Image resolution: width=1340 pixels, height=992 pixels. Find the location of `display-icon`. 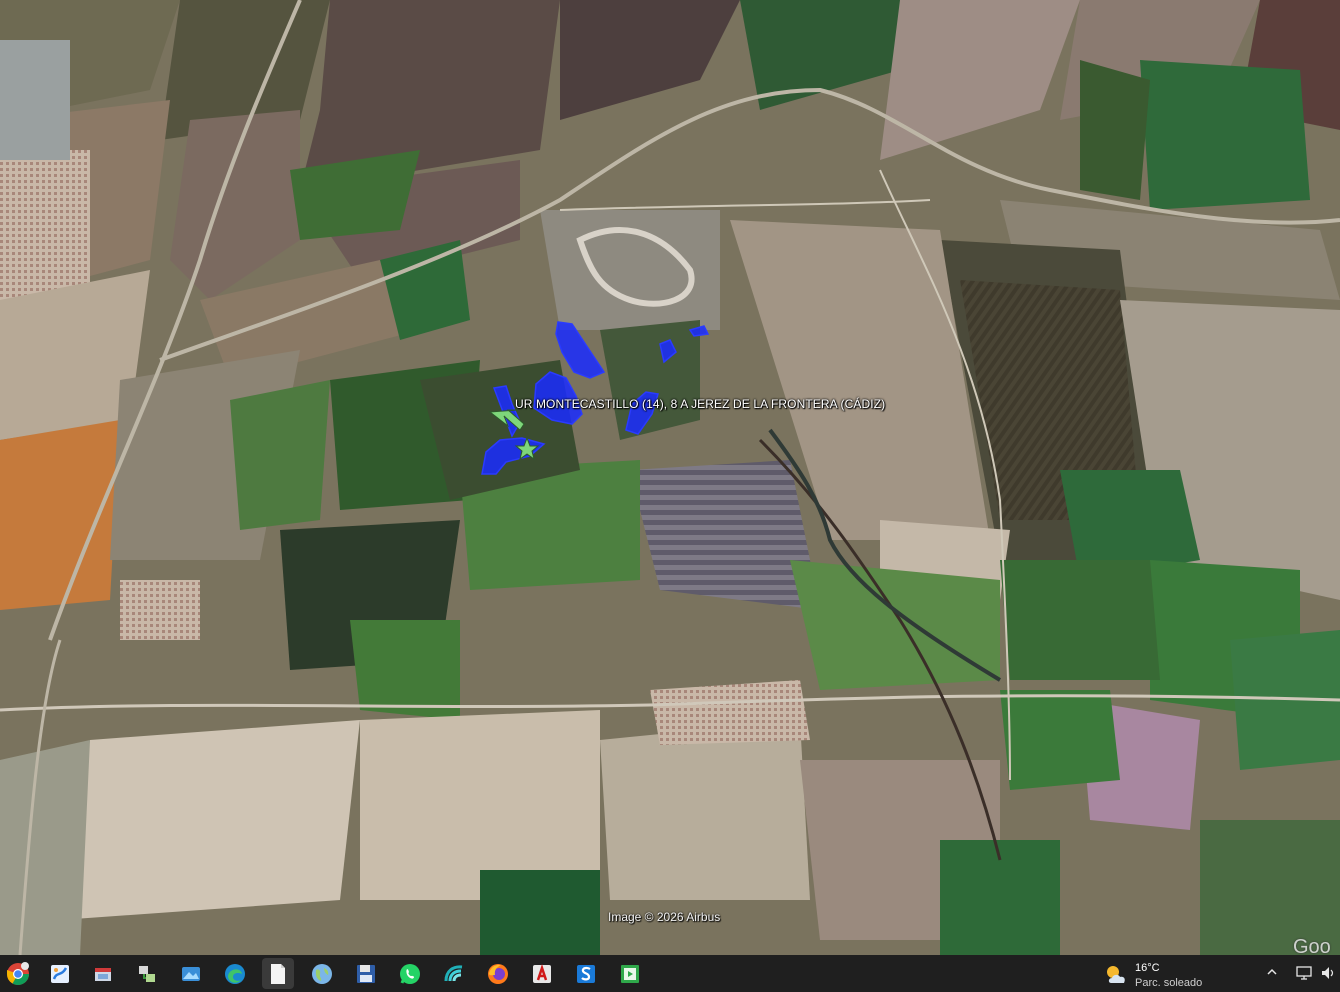

display-icon is located at coordinates (1304, 974).